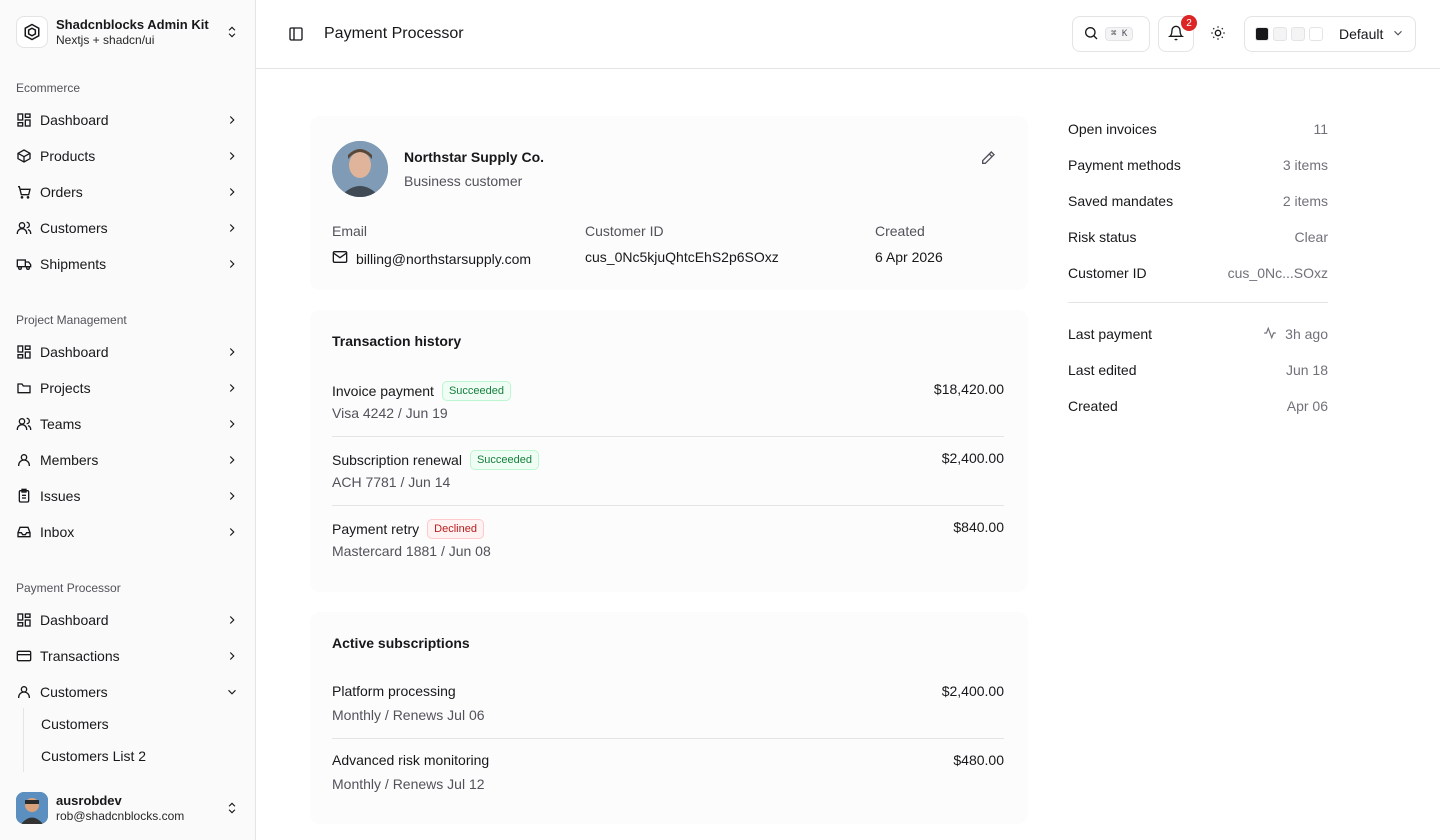  What do you see at coordinates (61, 192) in the screenshot?
I see `sidebar-item-label: Orders` at bounding box center [61, 192].